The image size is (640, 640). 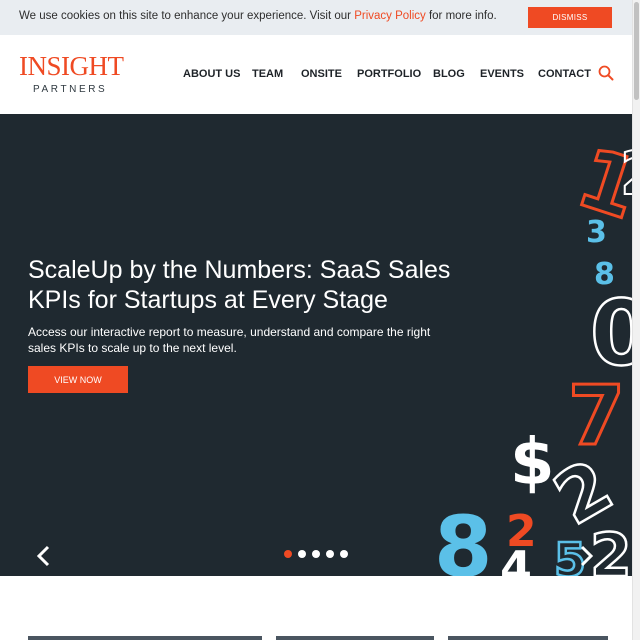 I want to click on chevron-right-icon, so click(x=586, y=556).